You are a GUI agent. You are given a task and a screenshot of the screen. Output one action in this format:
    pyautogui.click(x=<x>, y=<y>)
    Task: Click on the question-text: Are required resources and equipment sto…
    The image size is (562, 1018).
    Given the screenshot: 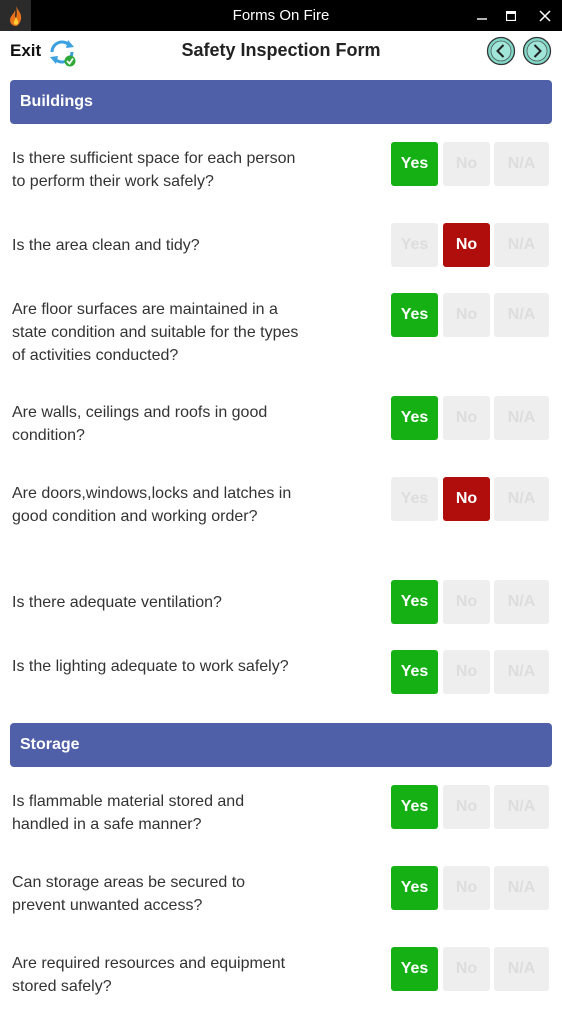 What is the action you would take?
    pyautogui.click(x=149, y=975)
    